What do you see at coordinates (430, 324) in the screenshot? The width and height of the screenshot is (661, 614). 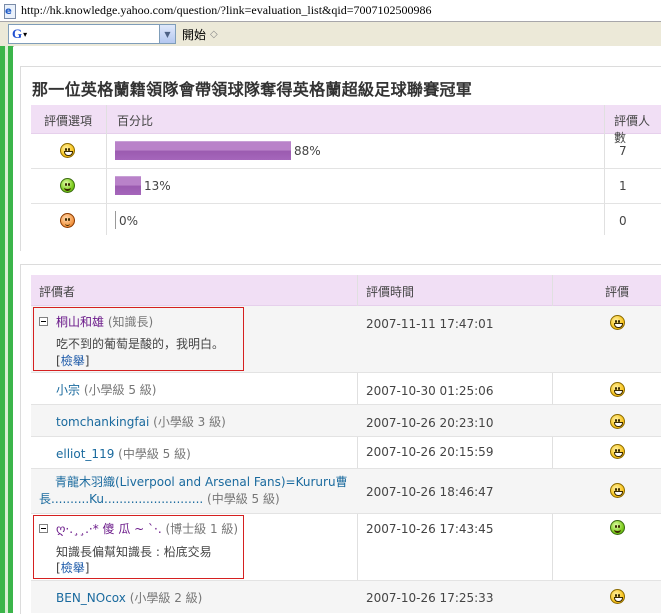 I see `evaluation-time: 2007-11-11 17:47:01` at bounding box center [430, 324].